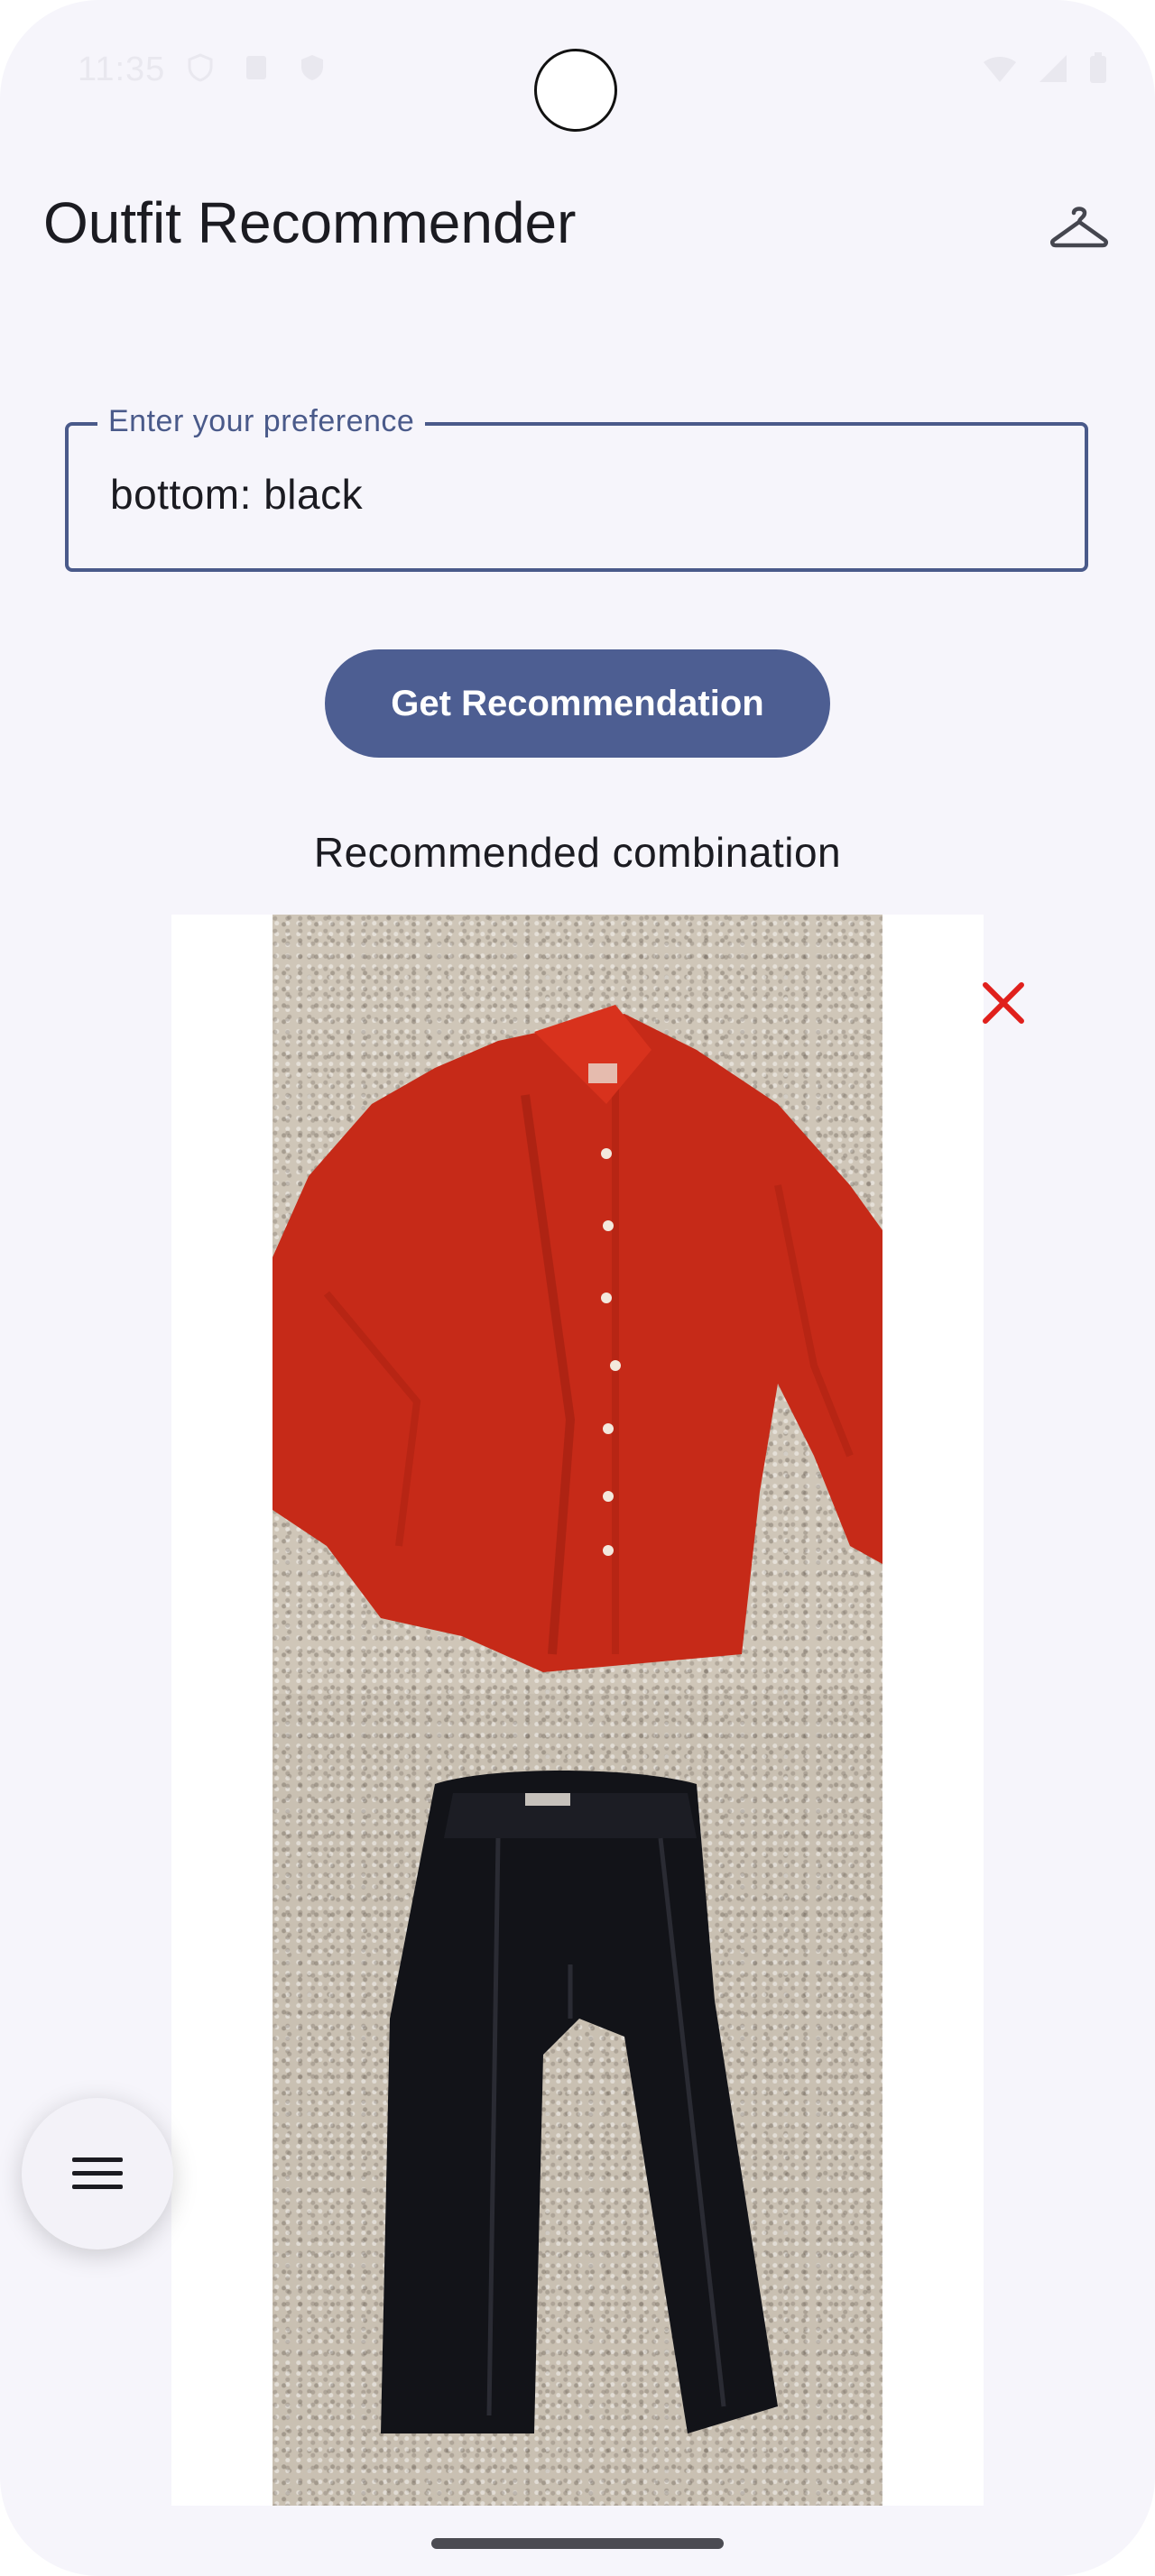 The width and height of the screenshot is (1155, 2576). I want to click on home-indicator, so click(577, 2543).